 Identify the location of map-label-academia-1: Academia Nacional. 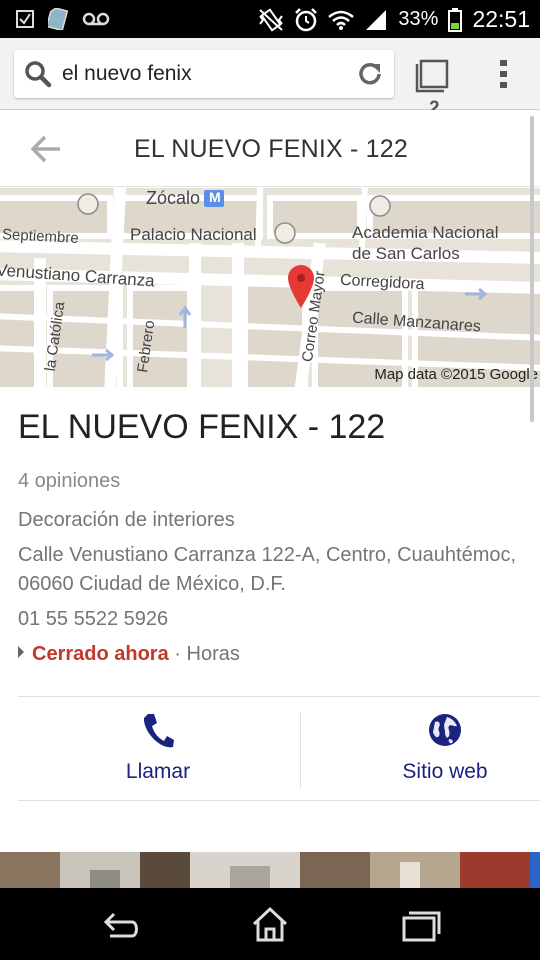
(425, 232).